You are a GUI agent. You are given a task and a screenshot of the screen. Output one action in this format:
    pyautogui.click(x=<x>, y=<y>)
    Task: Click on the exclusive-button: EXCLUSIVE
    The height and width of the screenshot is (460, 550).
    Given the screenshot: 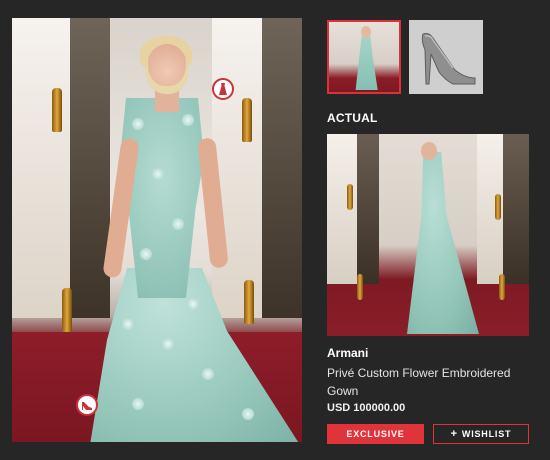 What is the action you would take?
    pyautogui.click(x=375, y=434)
    